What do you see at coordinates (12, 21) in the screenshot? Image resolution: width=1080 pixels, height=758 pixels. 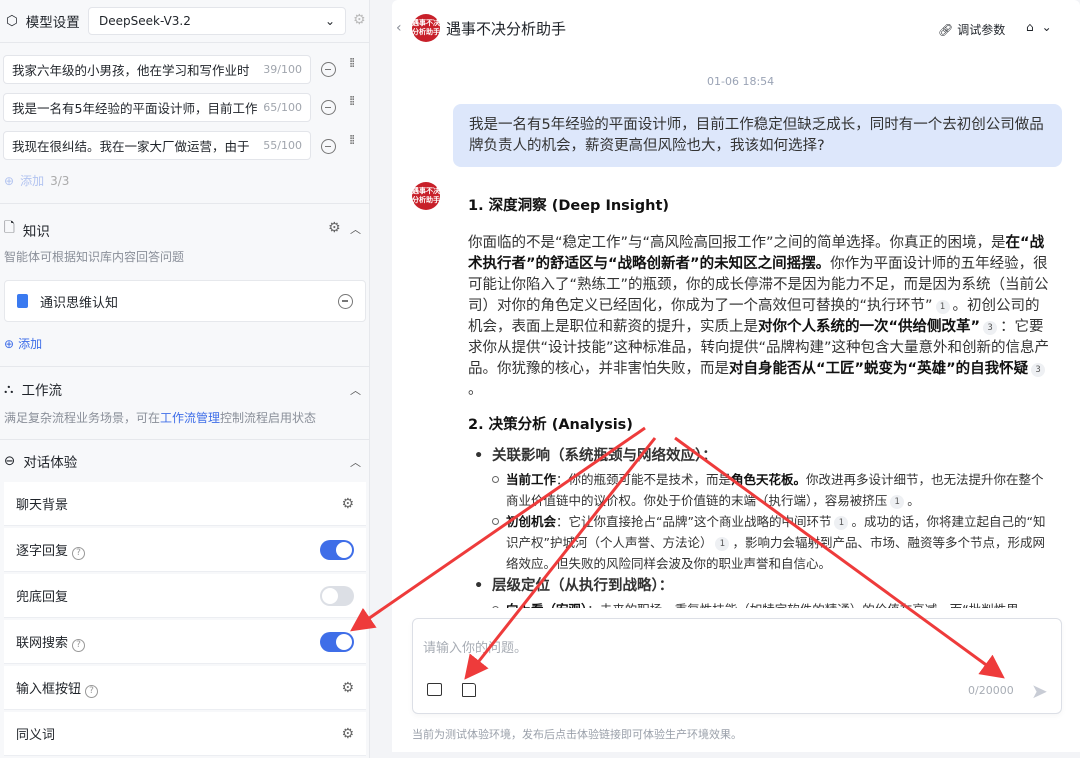 I see `model-cube-icon: ⬡` at bounding box center [12, 21].